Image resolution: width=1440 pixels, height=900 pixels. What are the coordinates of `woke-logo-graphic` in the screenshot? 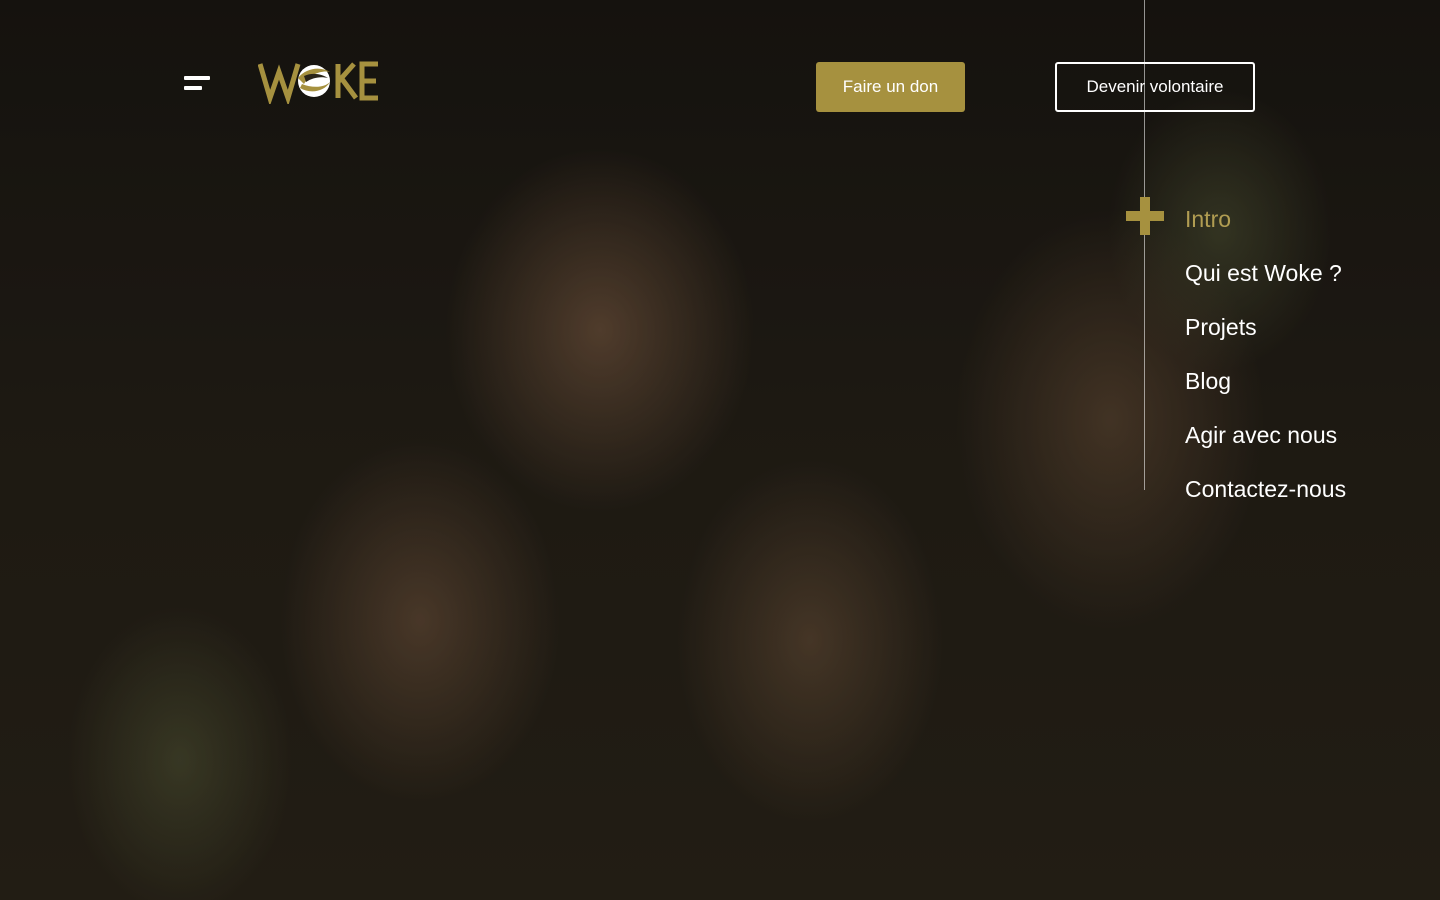 It's located at (317, 84).